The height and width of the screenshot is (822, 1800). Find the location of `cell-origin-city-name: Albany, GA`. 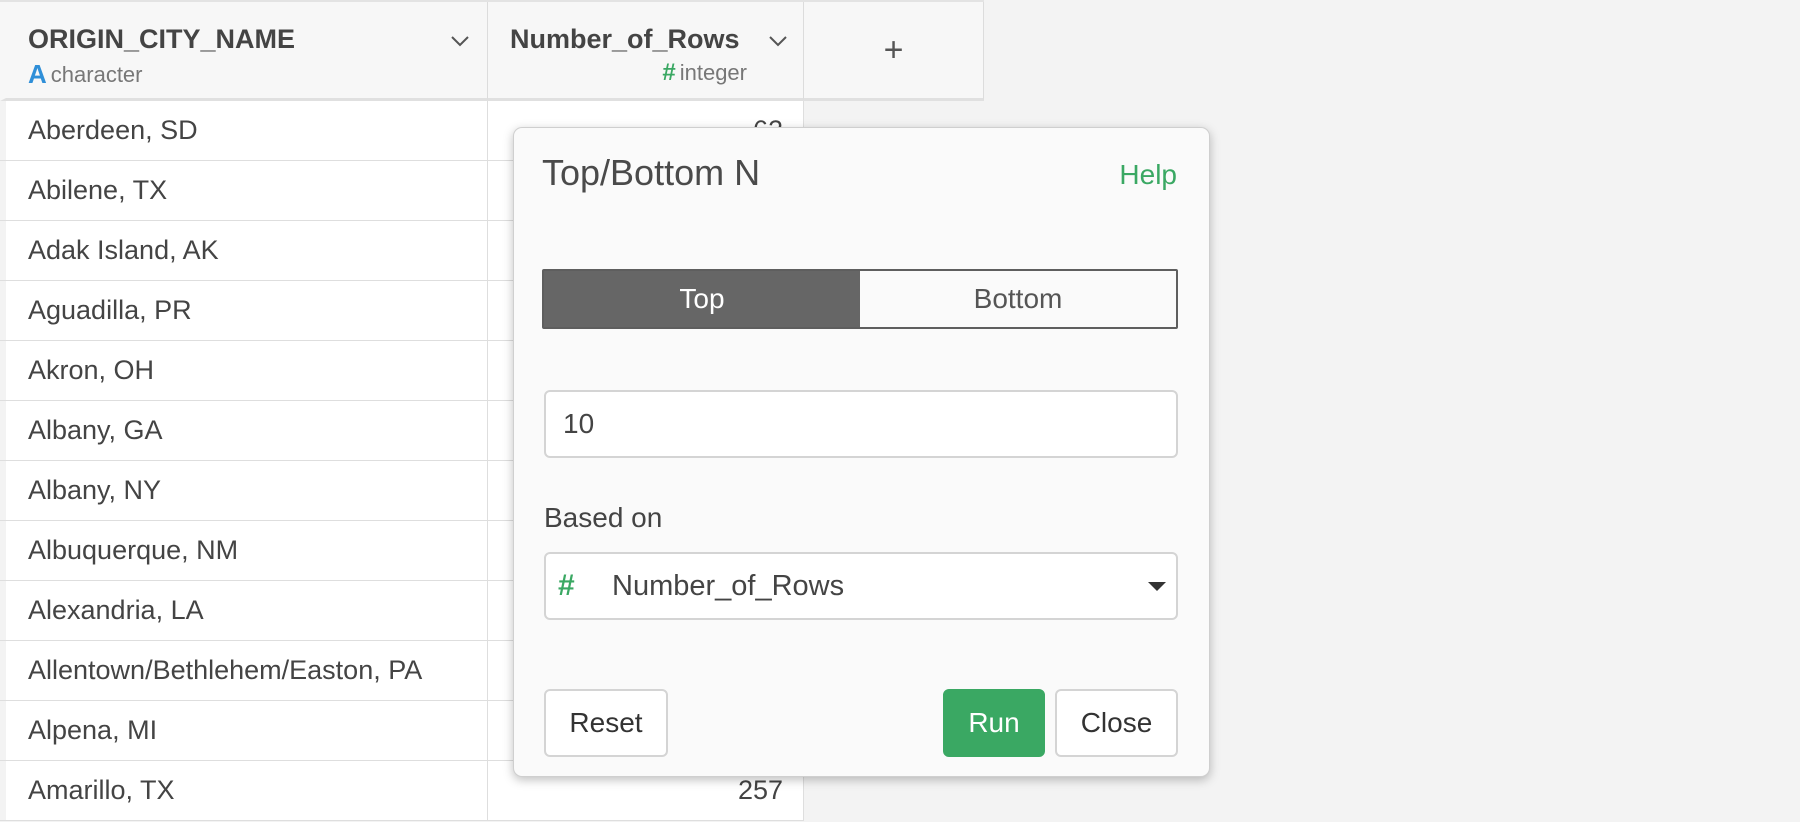

cell-origin-city-name: Albany, GA is located at coordinates (244, 430).